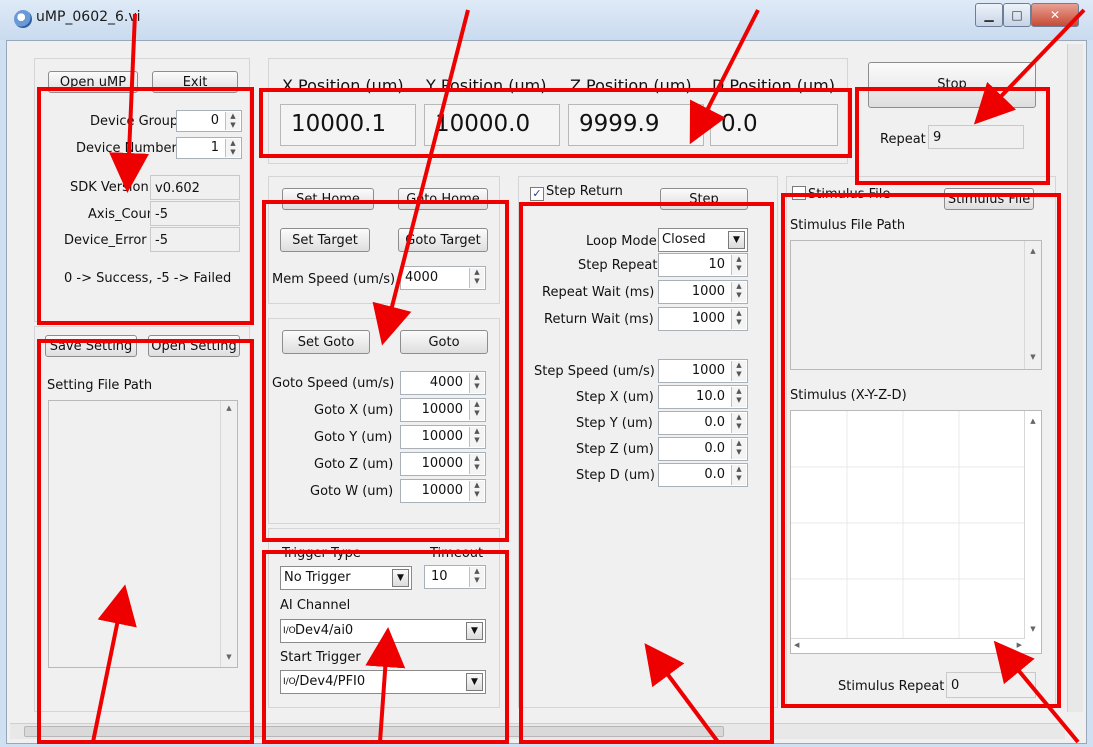 Image resolution: width=1093 pixels, height=747 pixels. Describe the element at coordinates (1036, 692) in the screenshot. I see `arrow-to-stimulus` at that location.